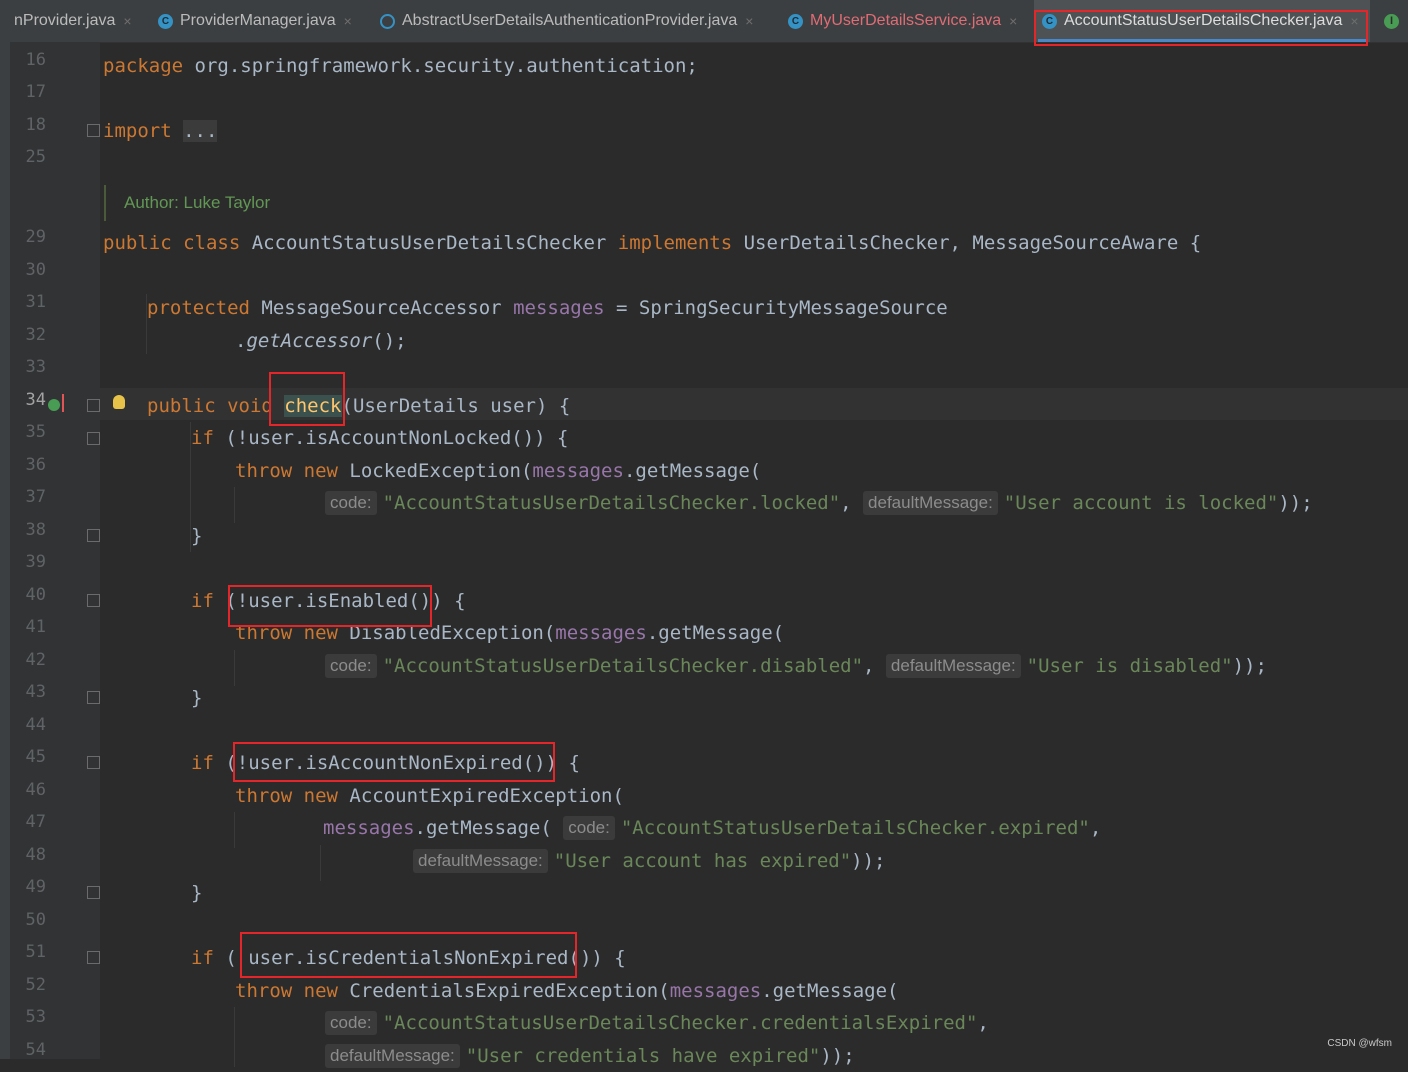 The image size is (1408, 1072). What do you see at coordinates (35, 237) in the screenshot?
I see `line-number: 29` at bounding box center [35, 237].